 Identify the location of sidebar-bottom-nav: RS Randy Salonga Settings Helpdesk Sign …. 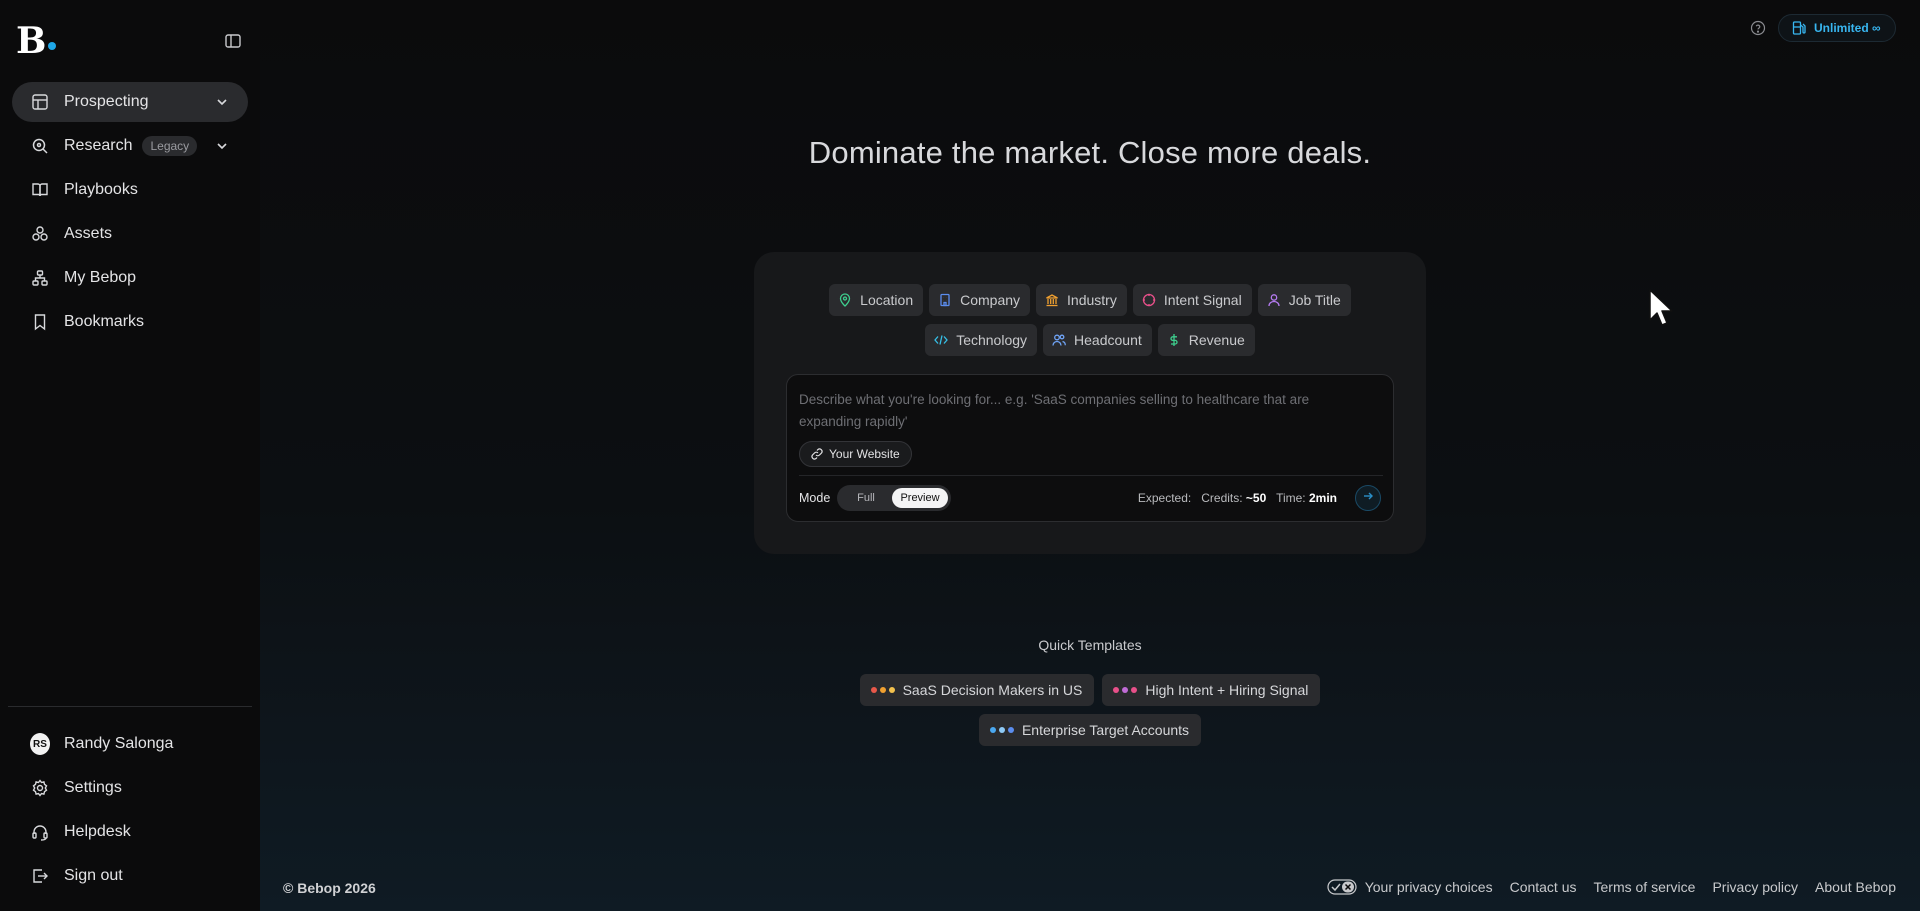
(130, 812).